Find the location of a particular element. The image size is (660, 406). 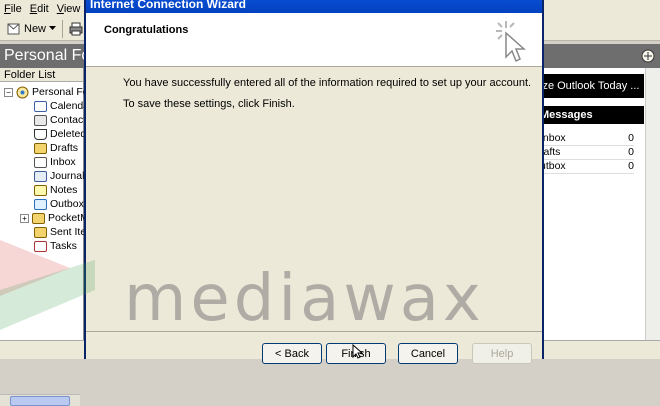

right-vscrollbar is located at coordinates (652, 204).